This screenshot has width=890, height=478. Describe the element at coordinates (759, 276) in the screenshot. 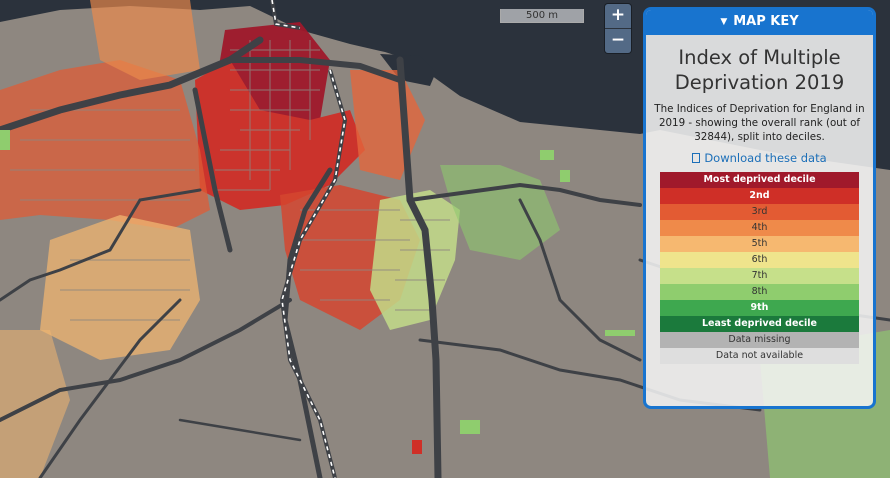

I see `legend-item: 7th` at that location.